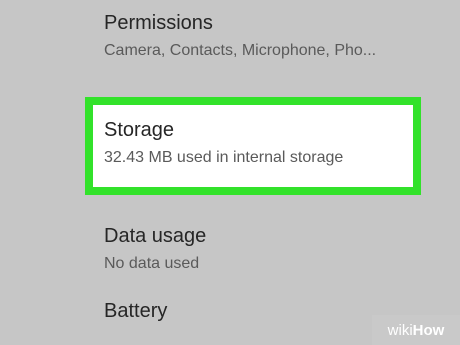 The width and height of the screenshot is (460, 345). What do you see at coordinates (224, 157) in the screenshot?
I see `storage-summary: 32.43 MB used in internal storage` at bounding box center [224, 157].